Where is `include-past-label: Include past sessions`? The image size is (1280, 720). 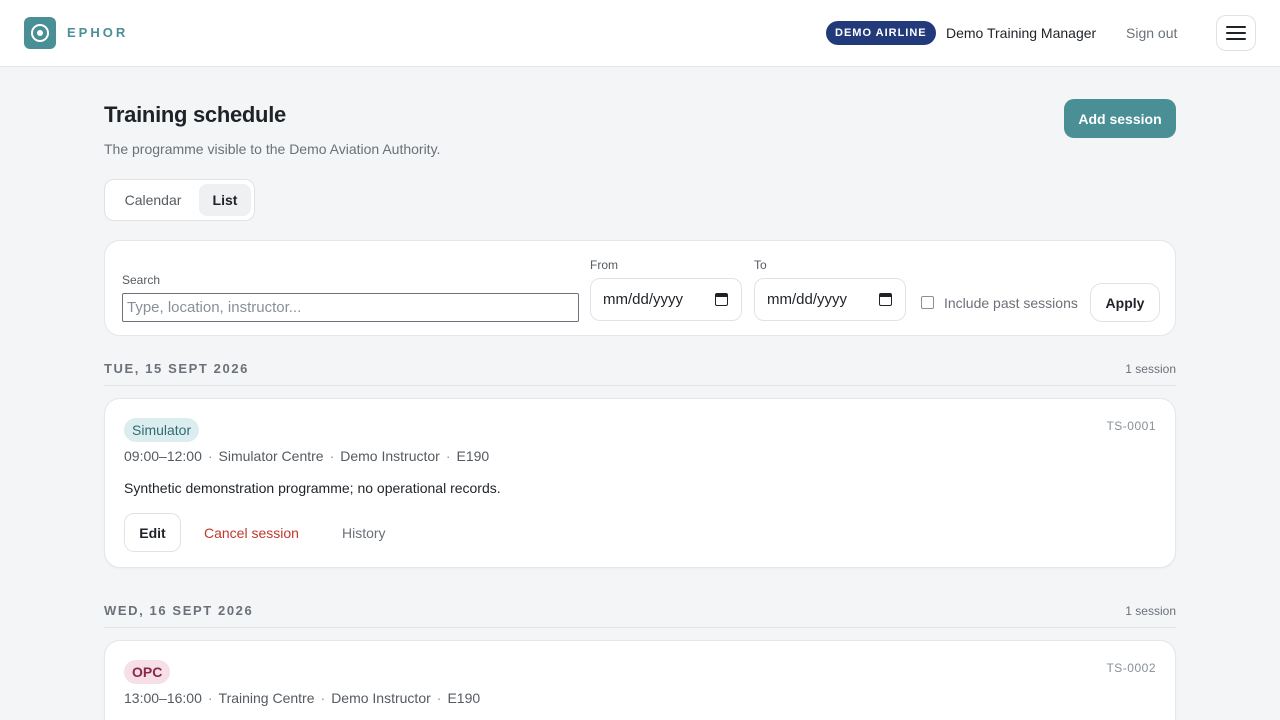
include-past-label: Include past sessions is located at coordinates (1011, 303).